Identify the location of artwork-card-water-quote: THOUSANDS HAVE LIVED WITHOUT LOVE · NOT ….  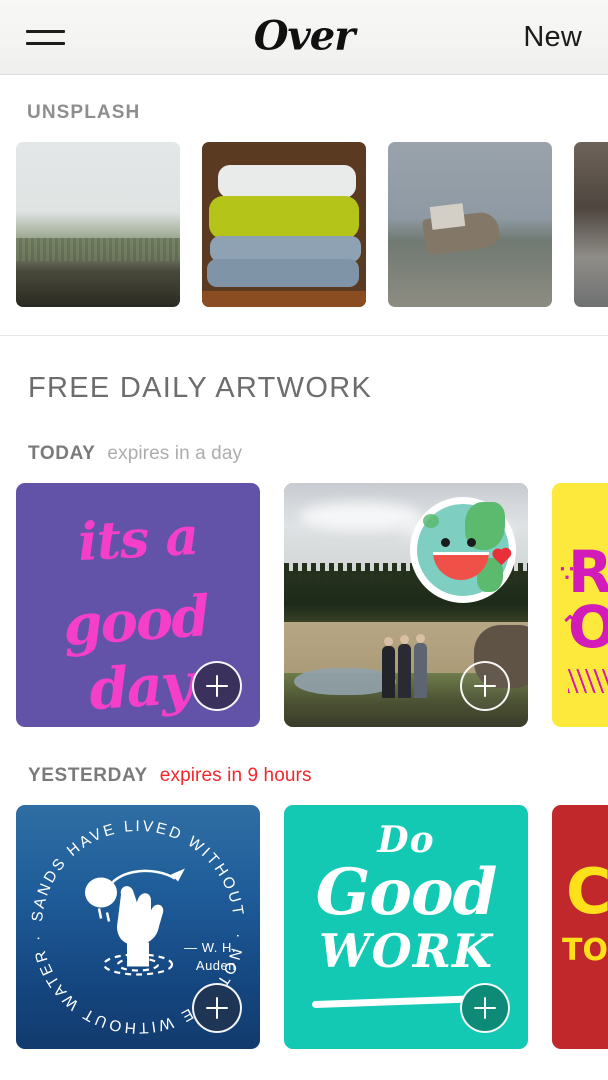
(138, 927).